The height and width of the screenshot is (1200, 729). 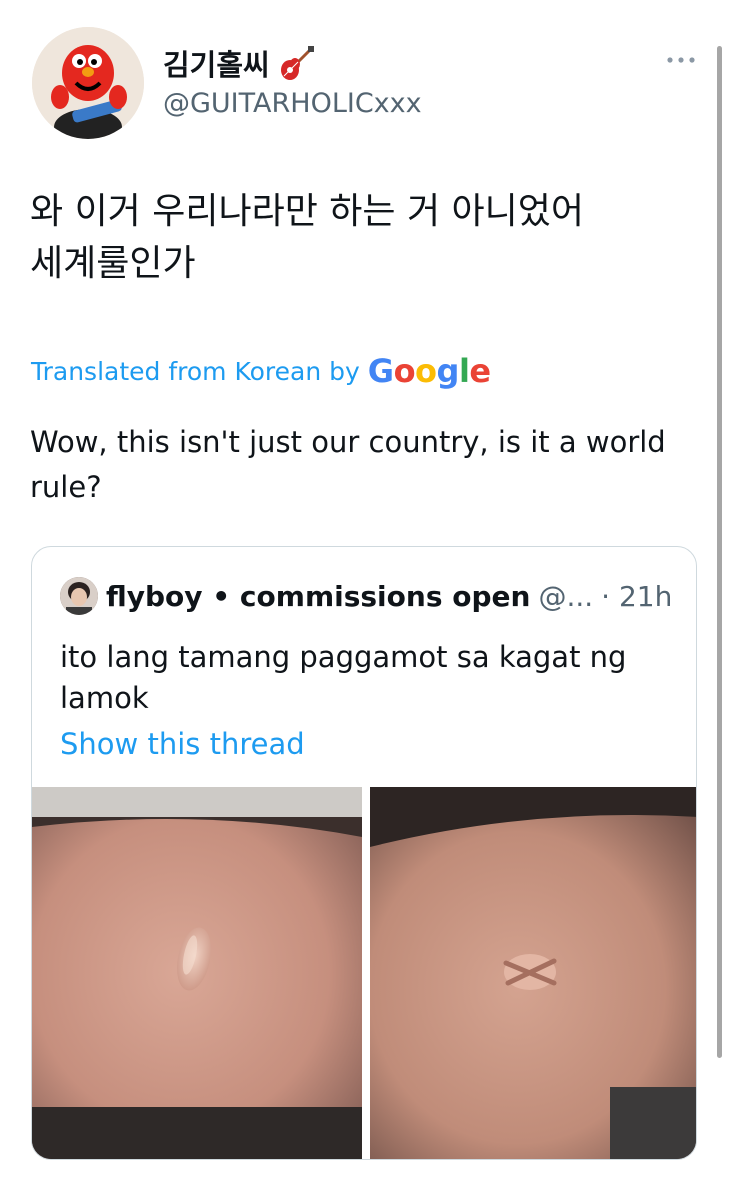 I want to click on tweet-text: 와 이거 우리나라만 하는 거 아니었어 세계룰인가, so click(x=307, y=237).